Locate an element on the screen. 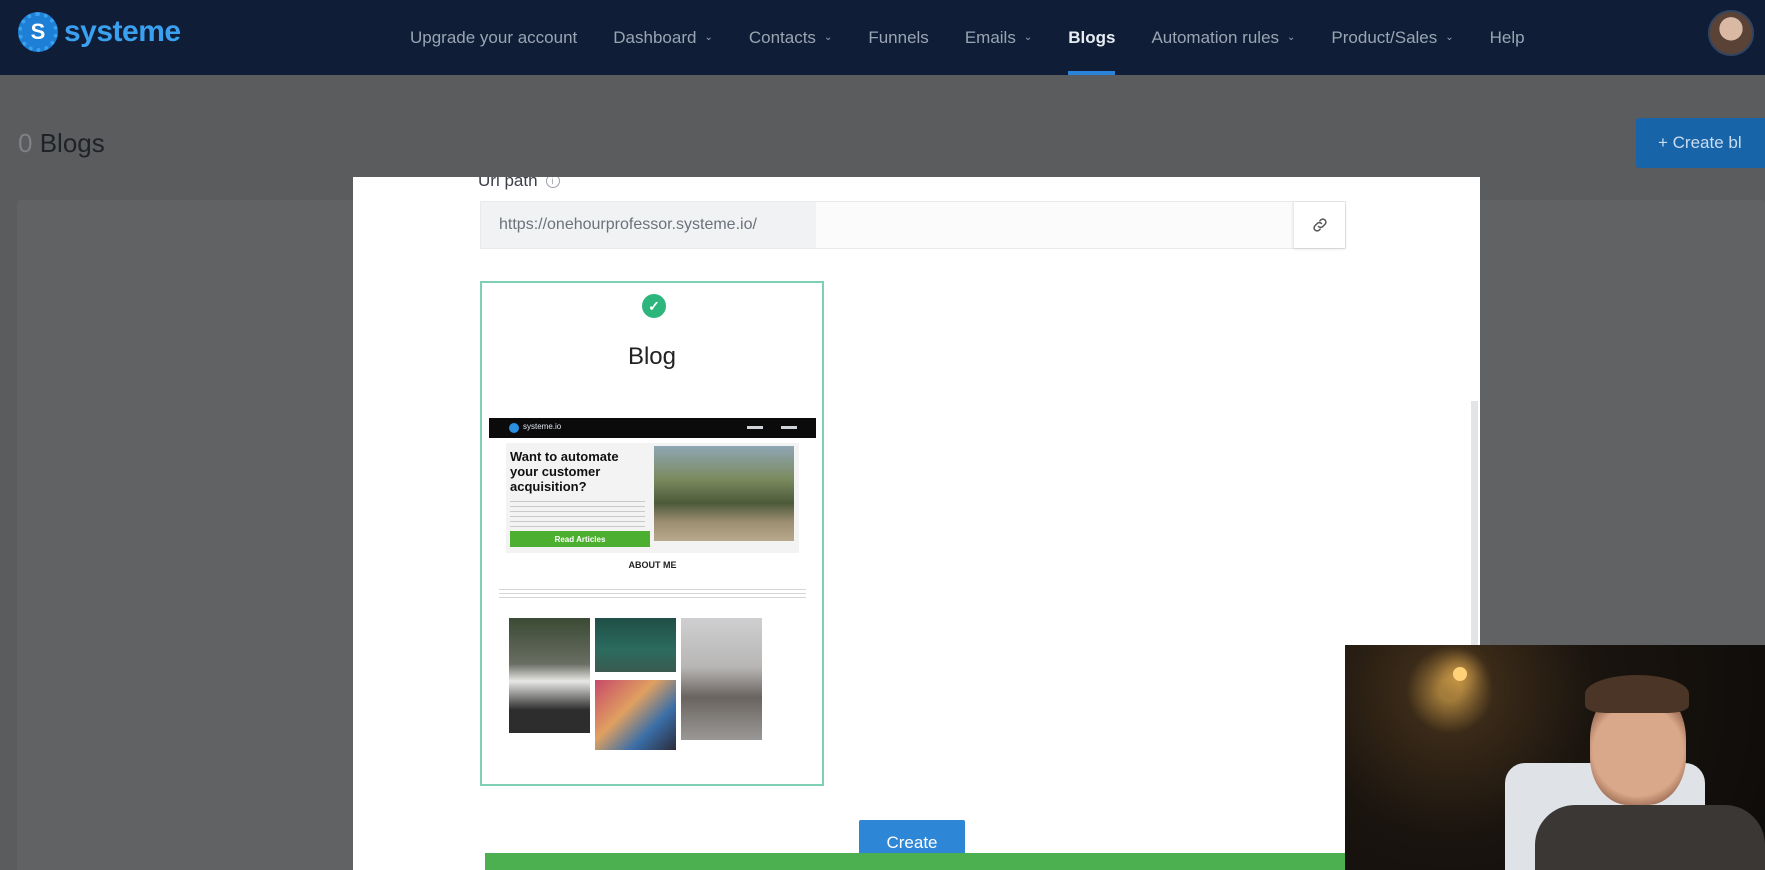  url-prefix: https://onehourprofessor.systeme.io/ is located at coordinates (648, 225).